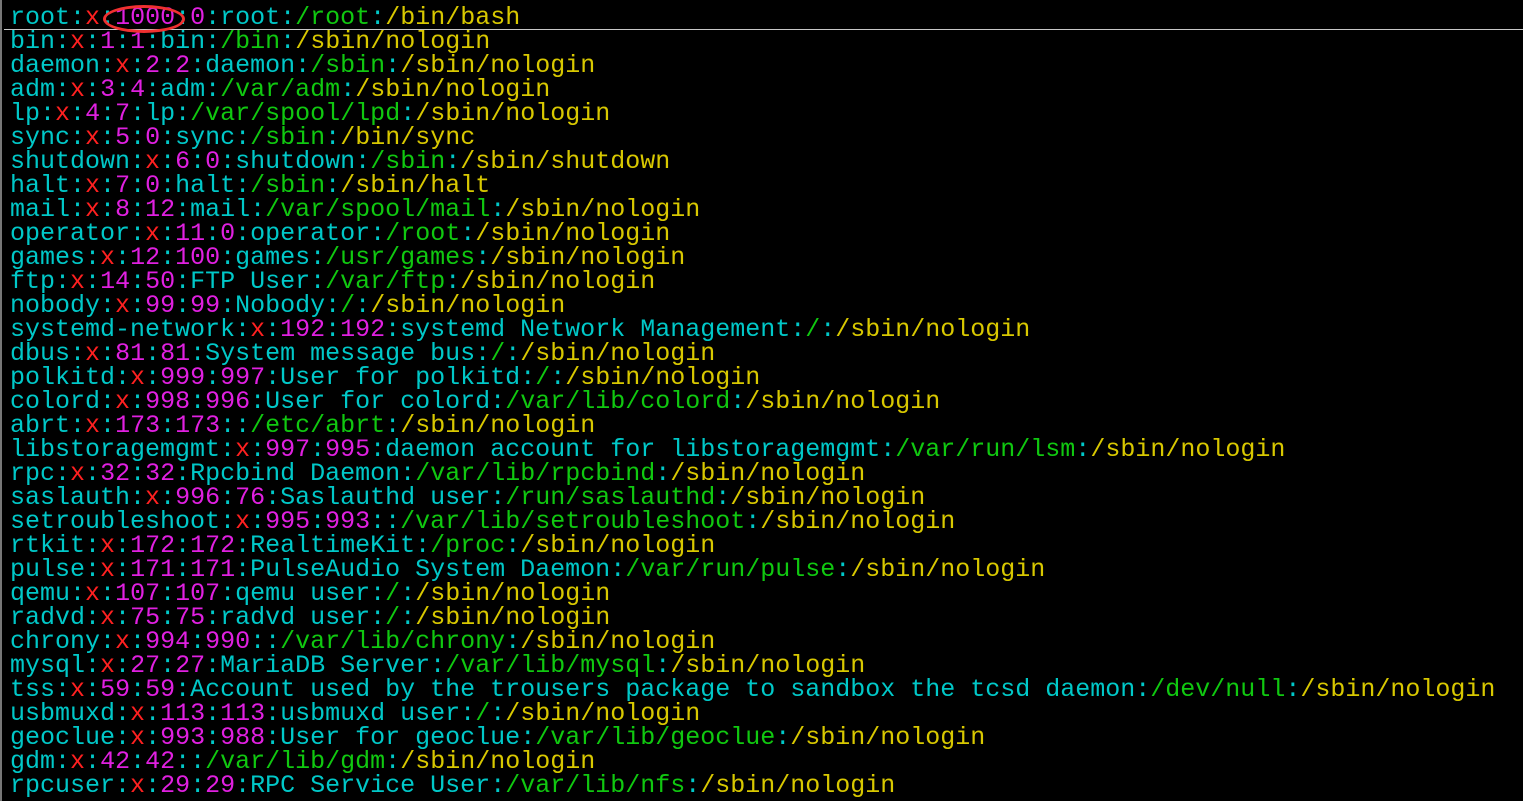 This screenshot has height=801, width=1523. Describe the element at coordinates (63, 785) in the screenshot. I see `username: rpcuser` at that location.